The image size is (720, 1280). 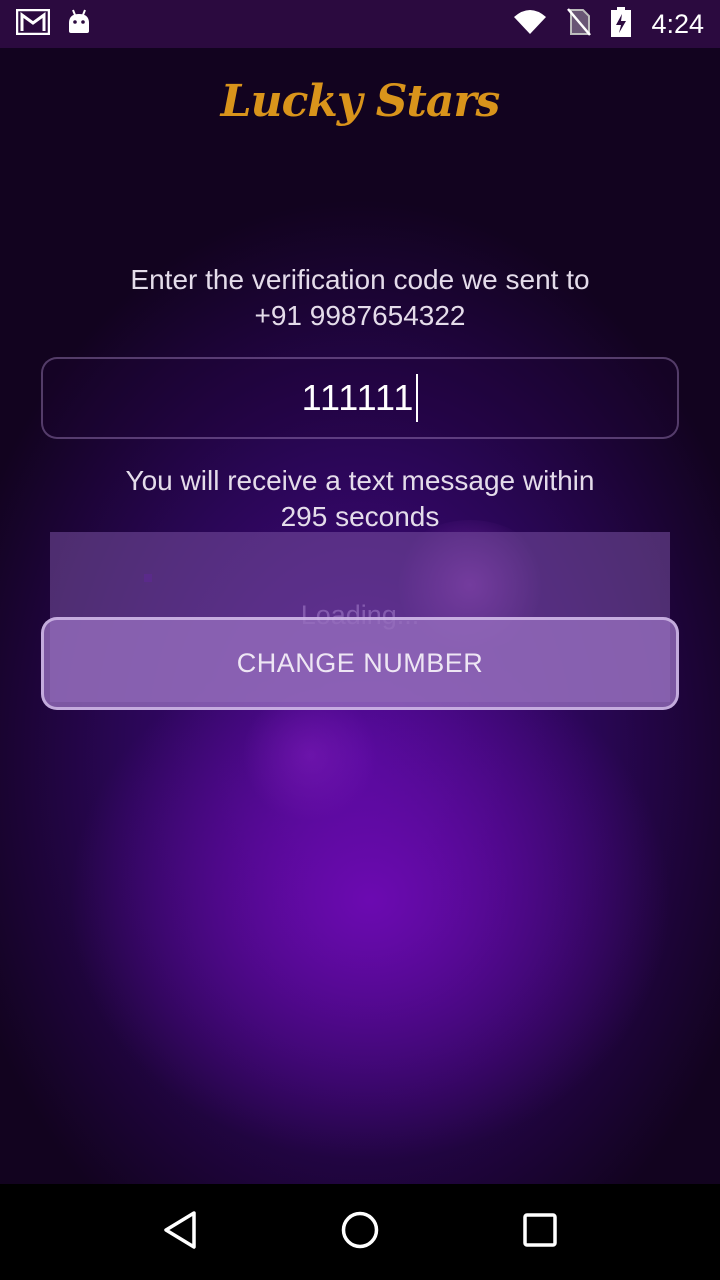 I want to click on verification-code-field: 111111, so click(x=360, y=398).